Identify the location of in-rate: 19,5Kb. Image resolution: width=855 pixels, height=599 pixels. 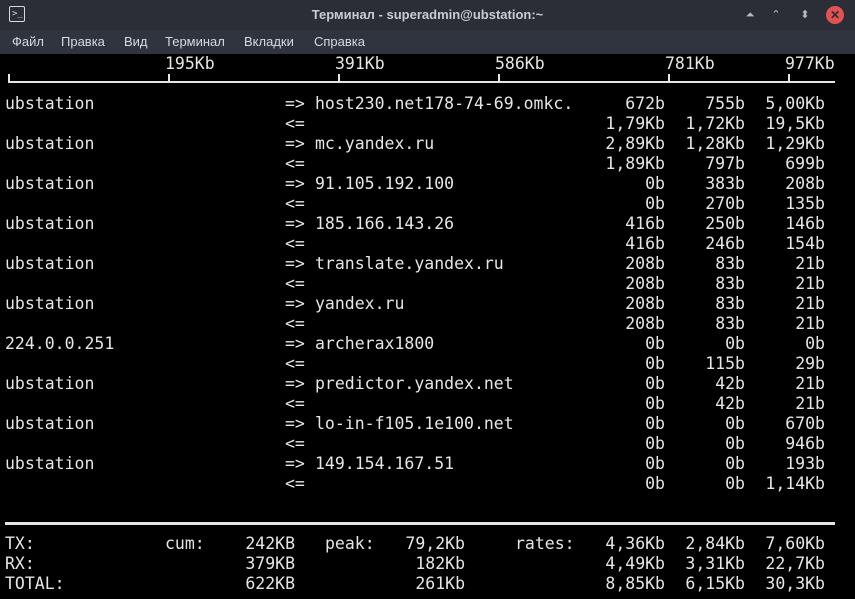
(795, 123).